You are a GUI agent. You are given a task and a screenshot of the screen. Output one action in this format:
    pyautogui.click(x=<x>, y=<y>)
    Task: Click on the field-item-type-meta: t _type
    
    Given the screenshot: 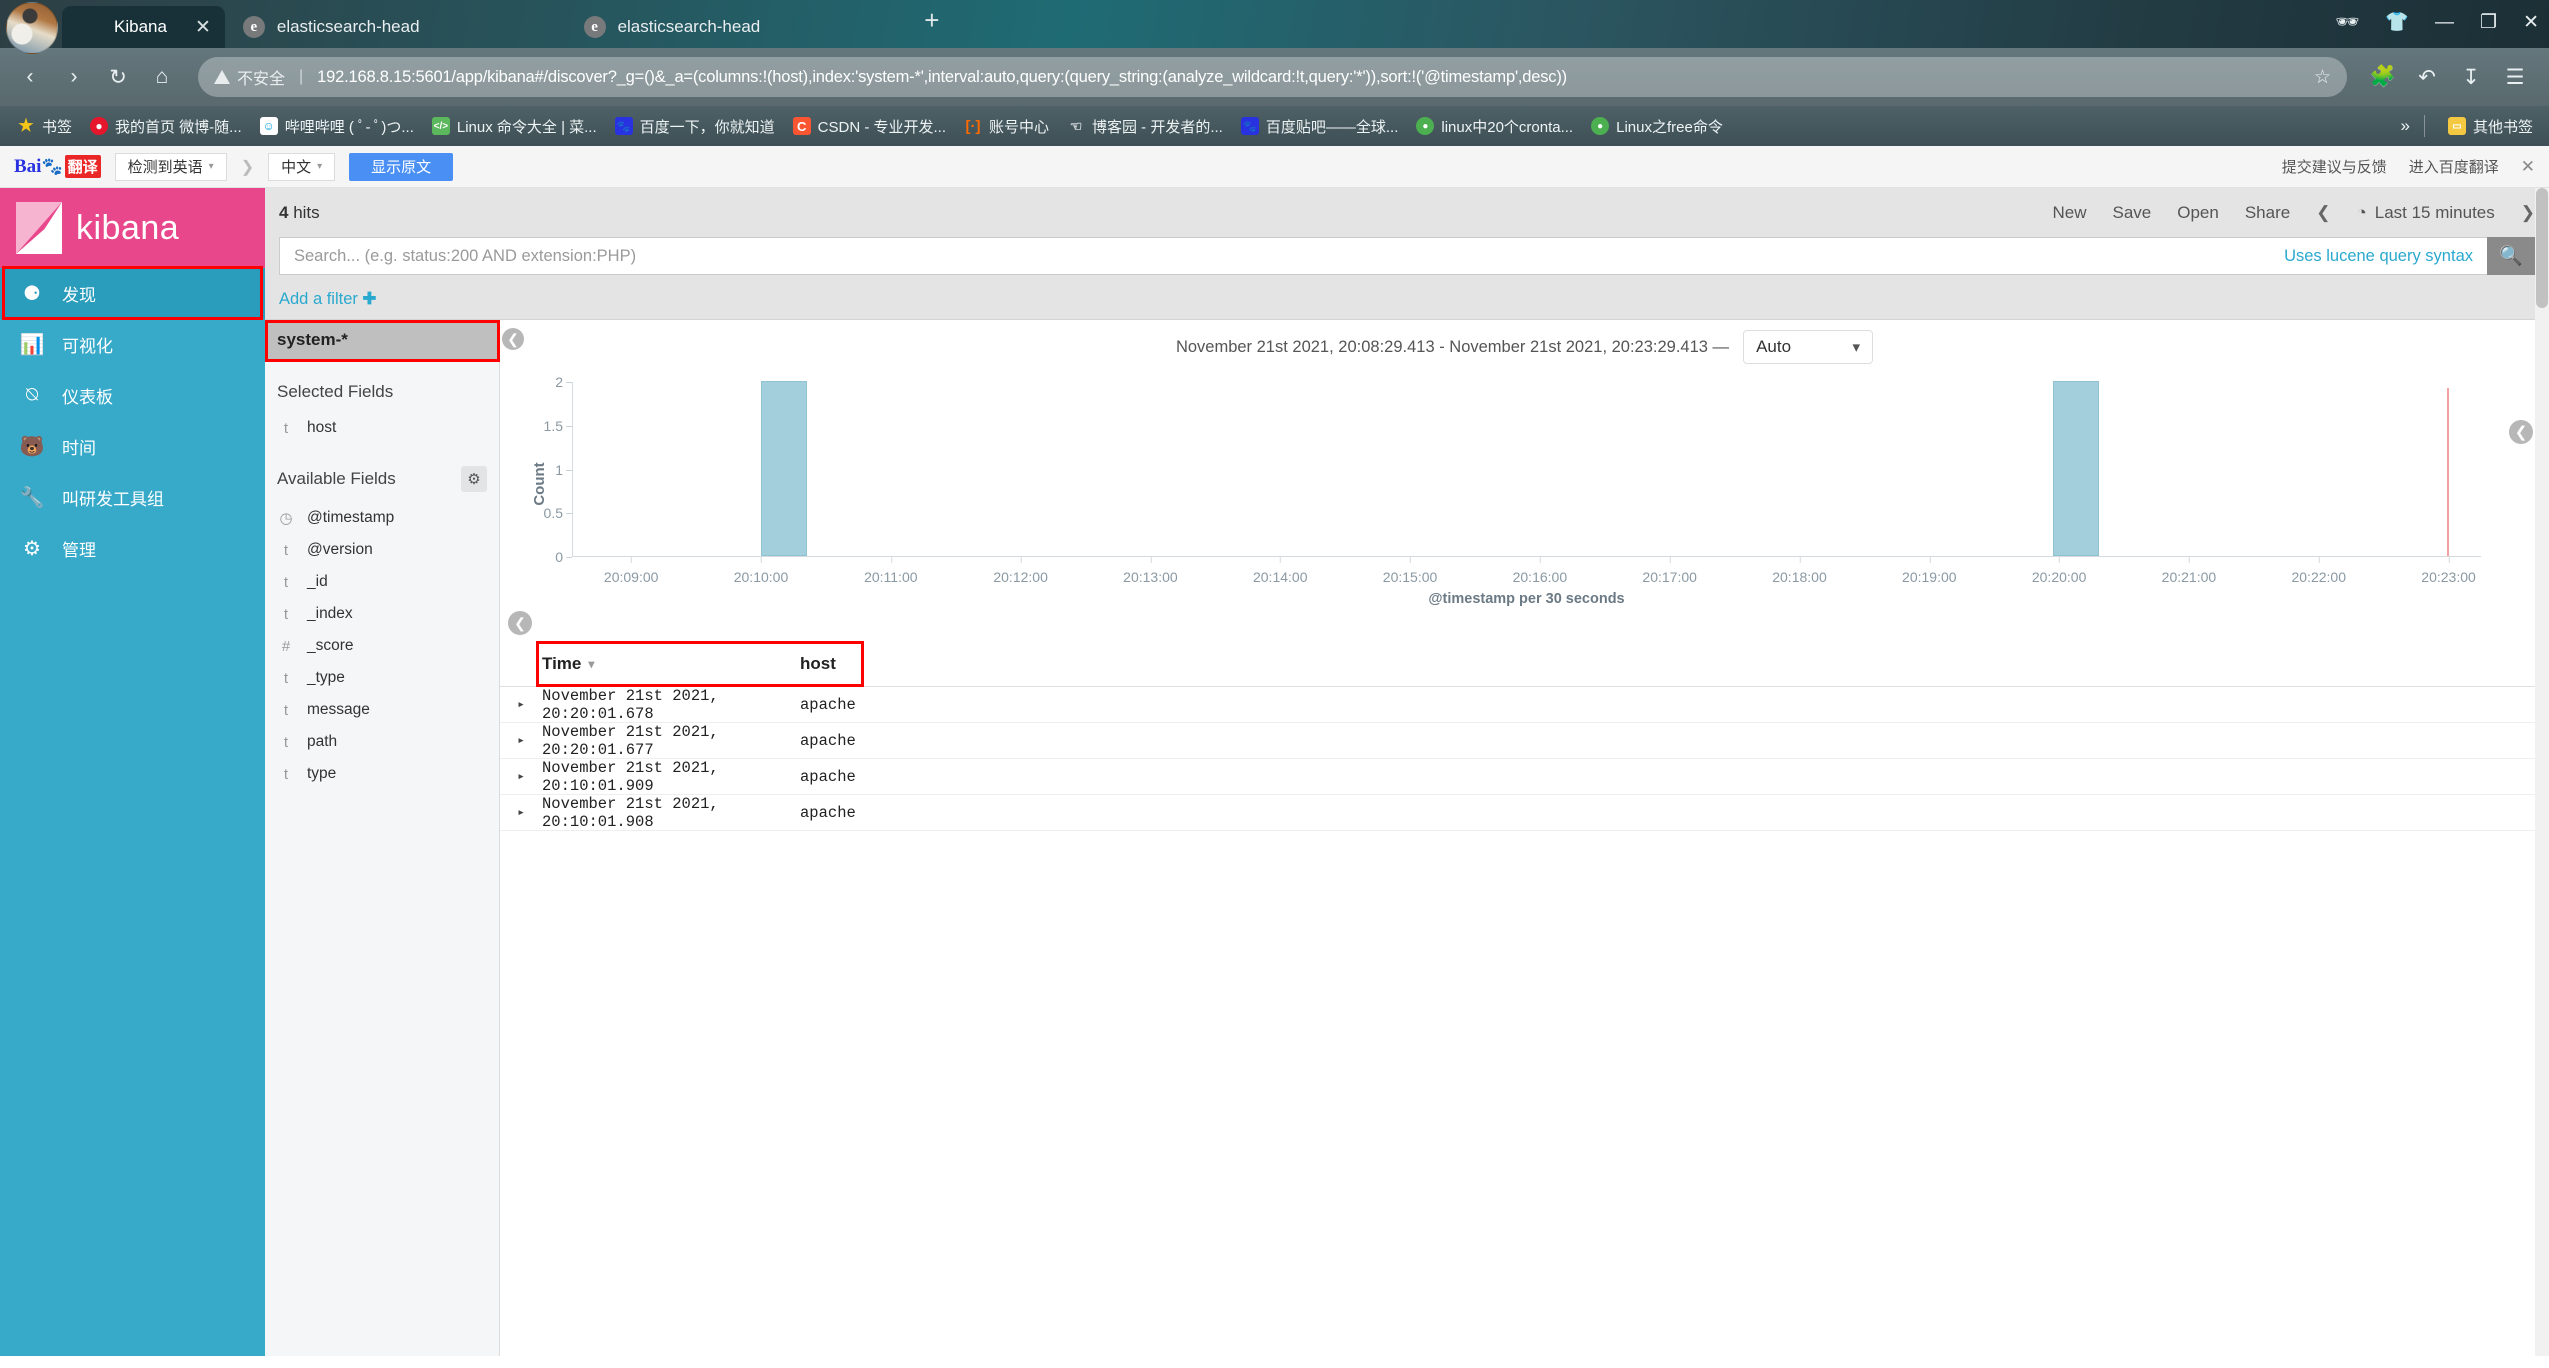 What is the action you would take?
    pyautogui.click(x=382, y=678)
    